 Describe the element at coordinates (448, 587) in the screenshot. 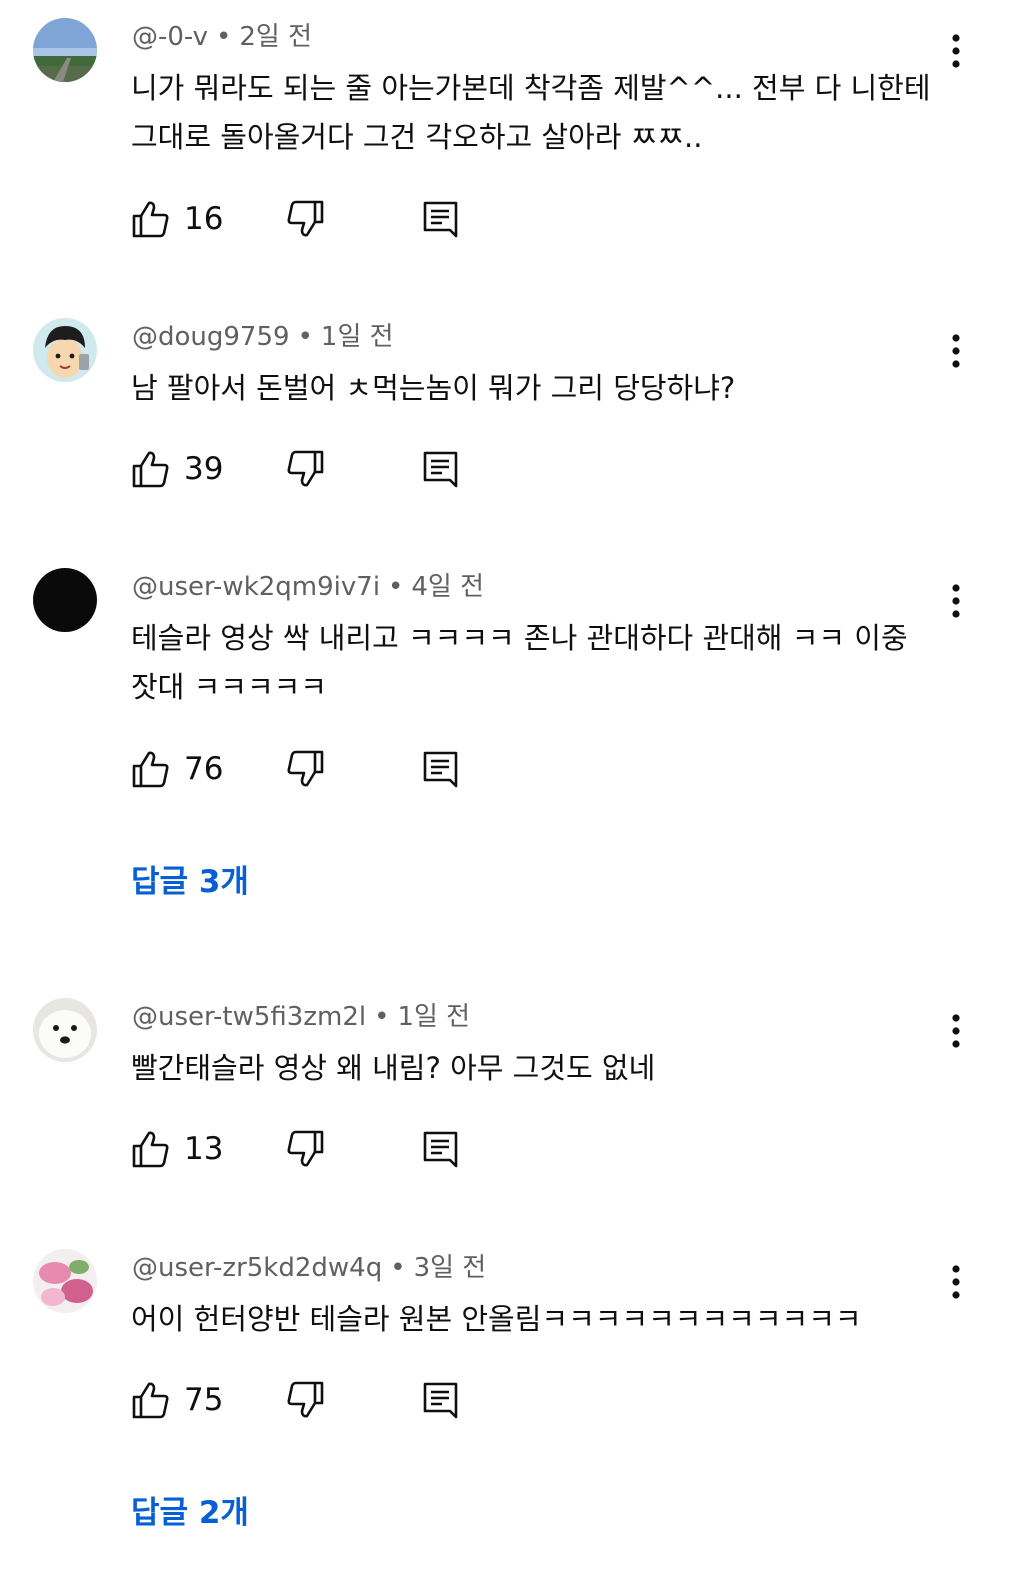

I see `comment-time: 4일 전` at that location.